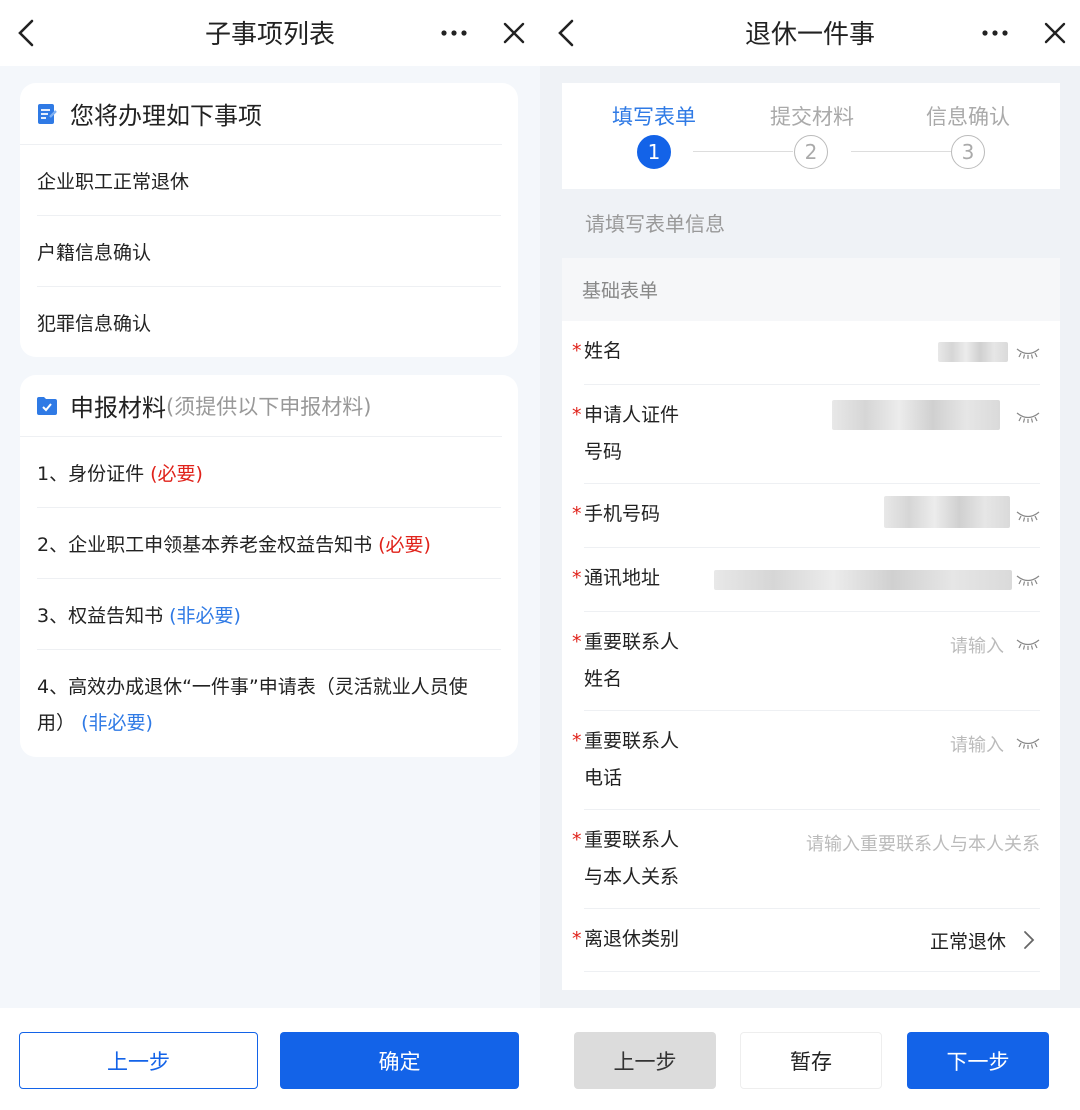 The width and height of the screenshot is (1080, 1110). I want to click on material-item: 2、企业职工申领基本养老金权益告知书 (必要), so click(269, 543).